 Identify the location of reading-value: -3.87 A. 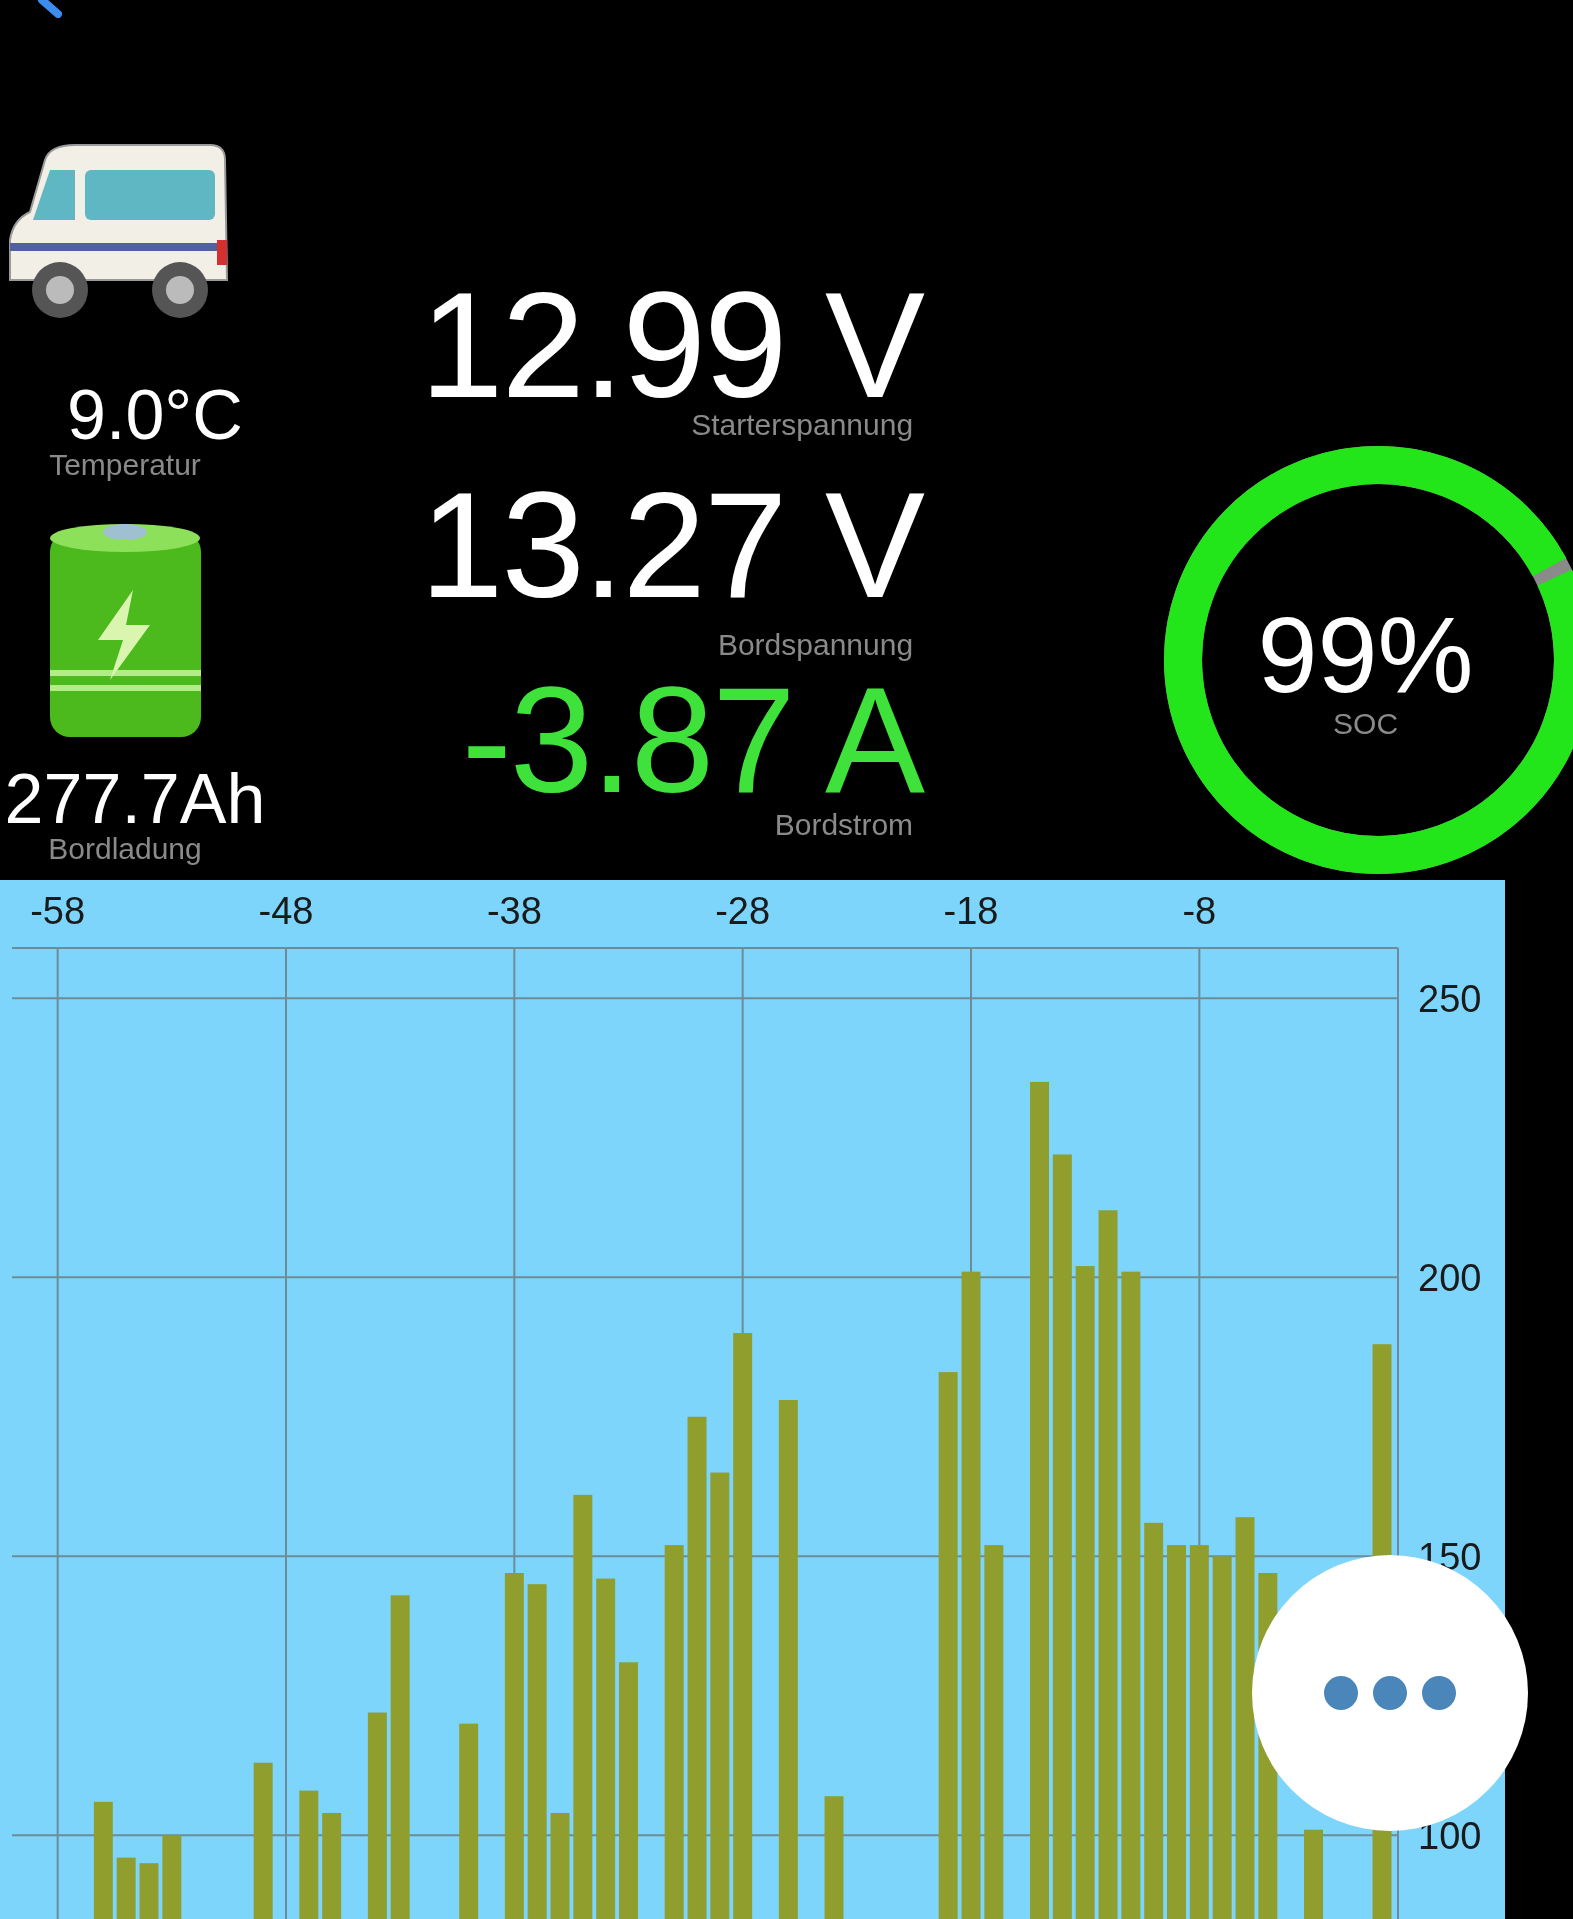
(692, 740).